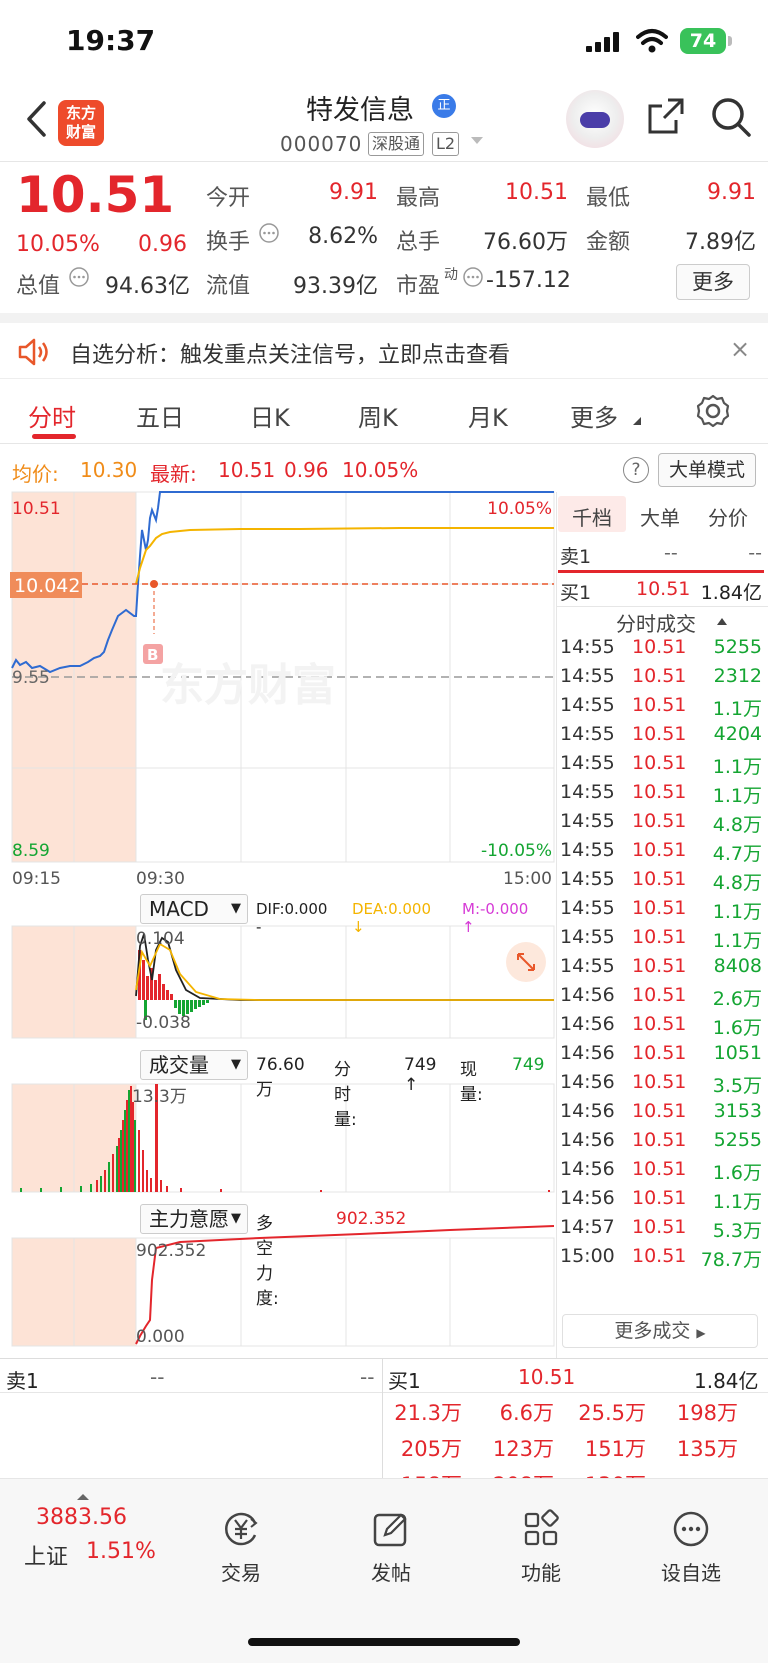  What do you see at coordinates (713, 282) in the screenshot?
I see `more-quote-button: 更多` at bounding box center [713, 282].